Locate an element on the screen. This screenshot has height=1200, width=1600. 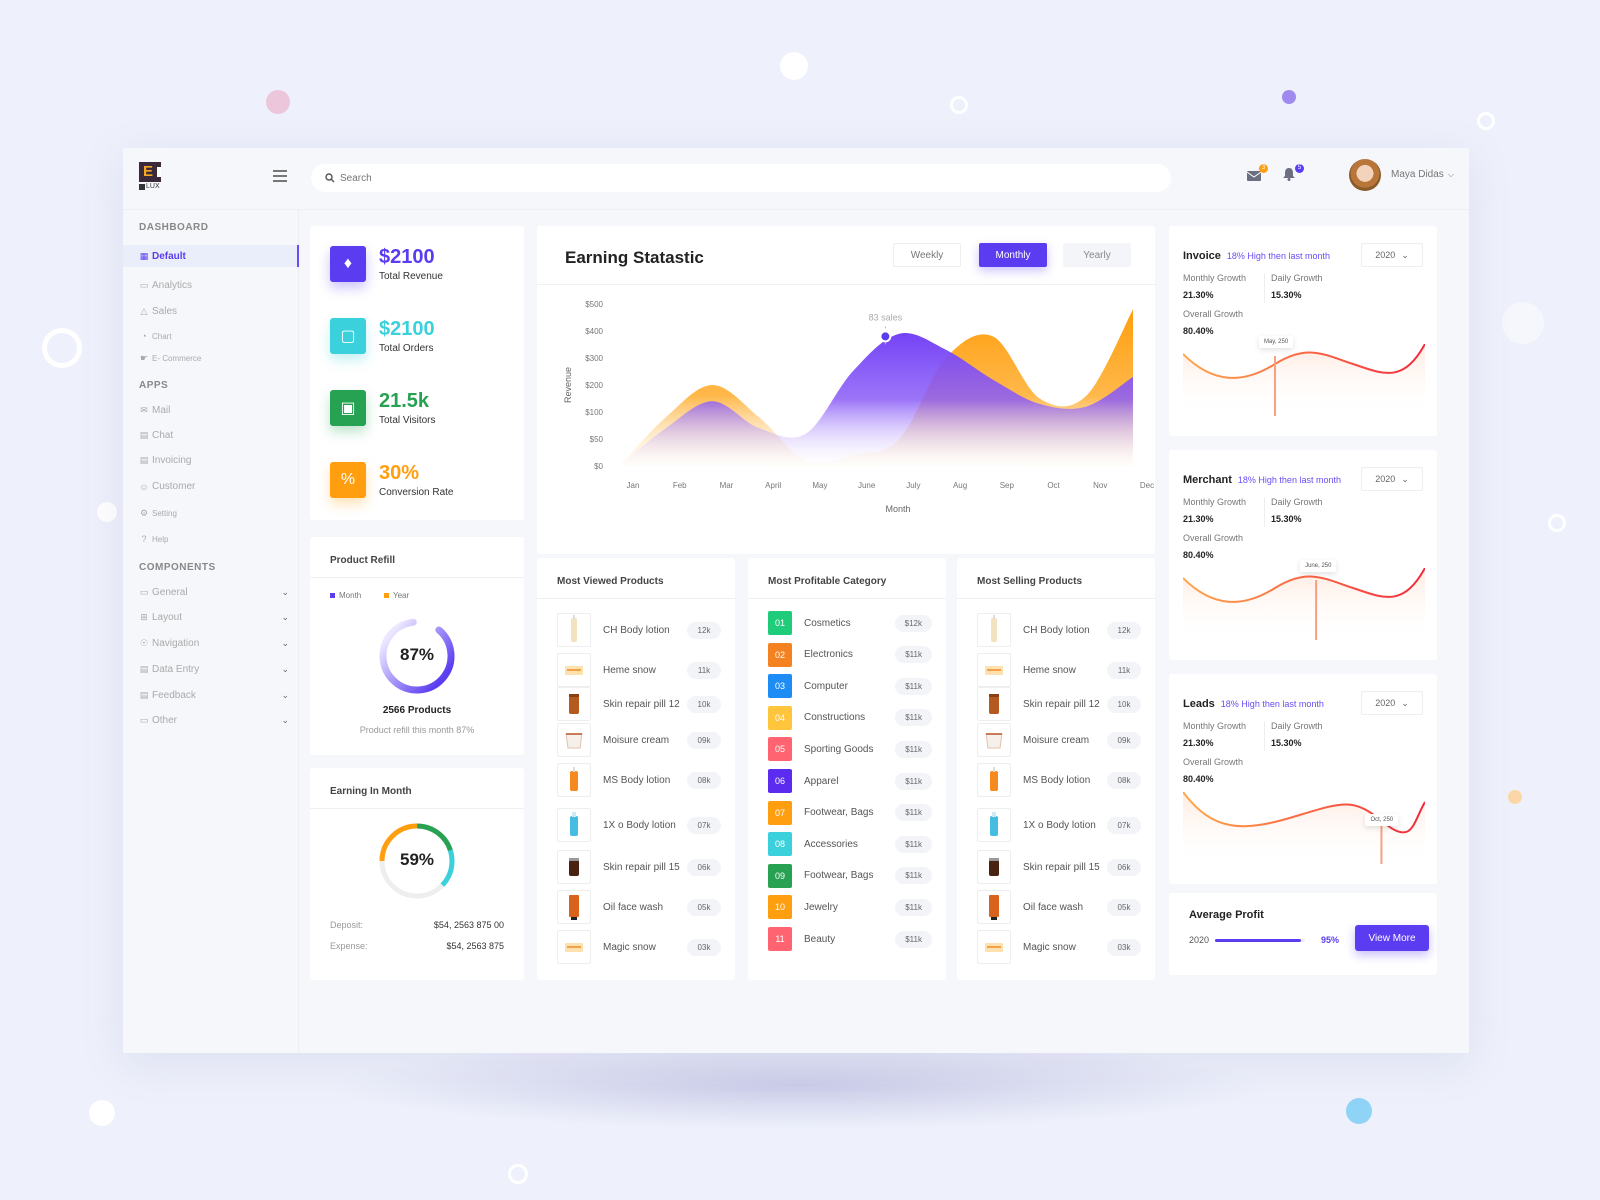
average-profit-card: Average Profit 2020 95% View More is located at coordinates (1303, 934).